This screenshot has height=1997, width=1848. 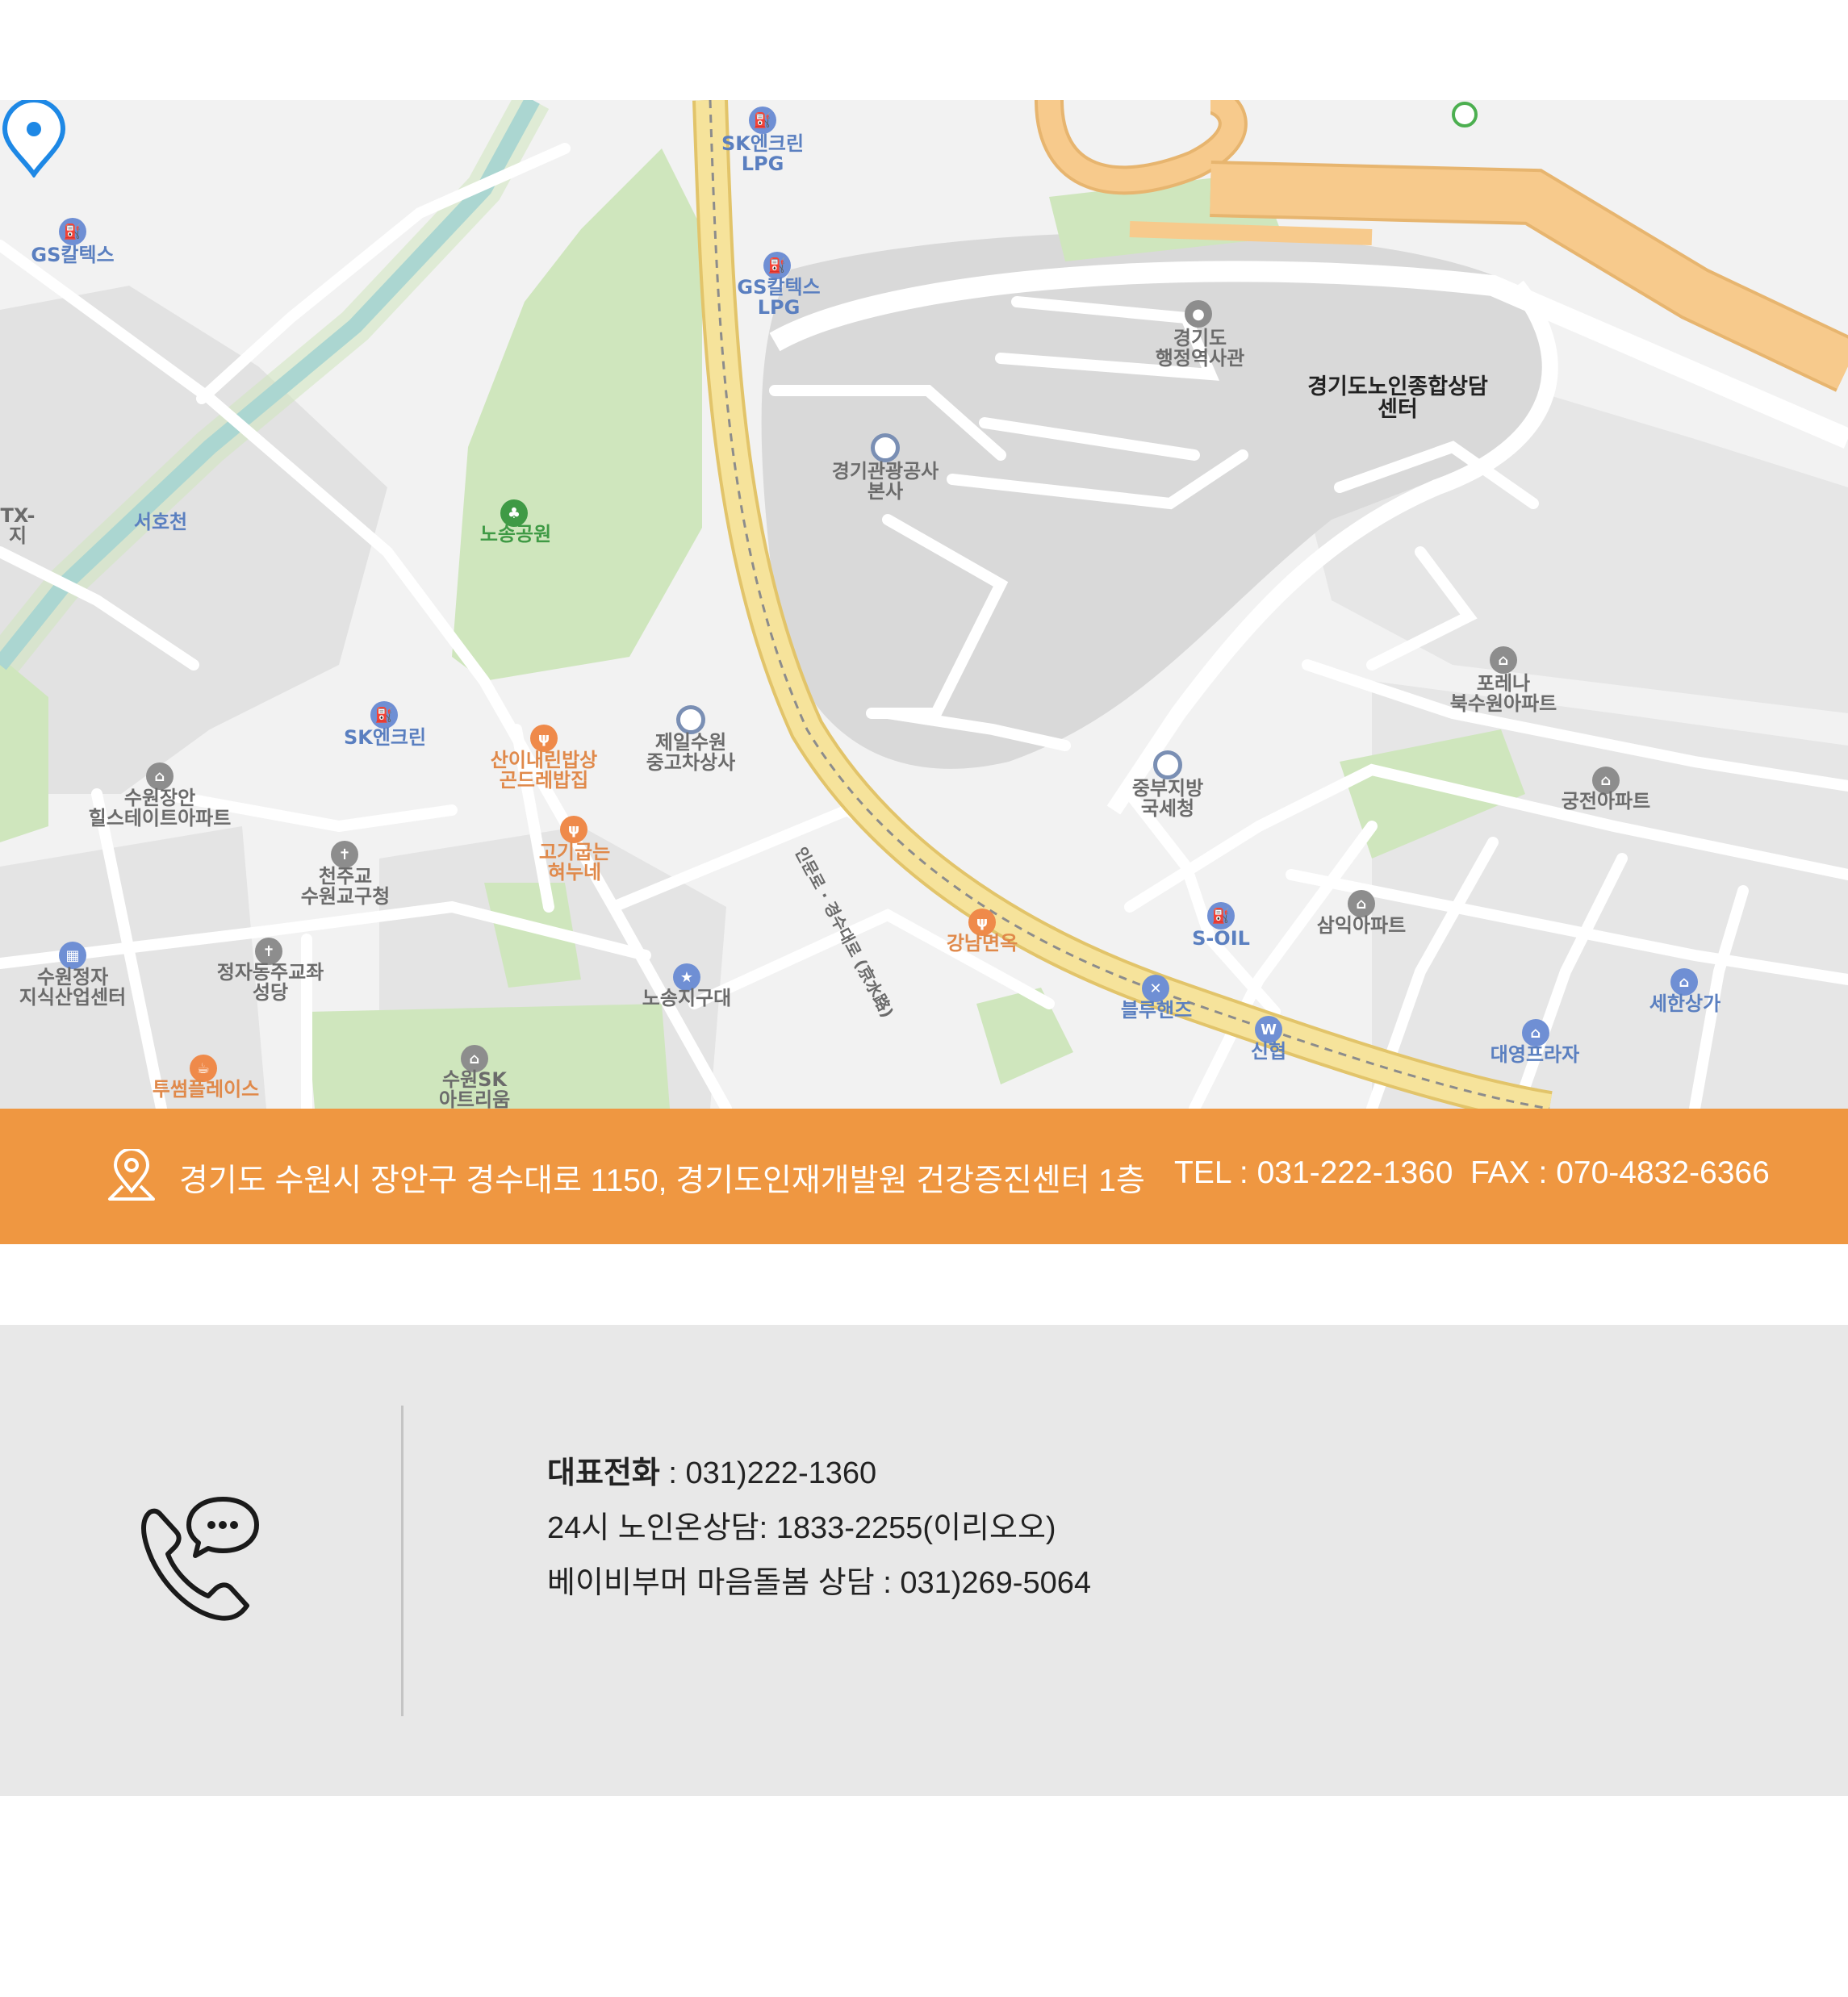 I want to click on map-label: 제일수원 중고차상사, so click(x=691, y=752).